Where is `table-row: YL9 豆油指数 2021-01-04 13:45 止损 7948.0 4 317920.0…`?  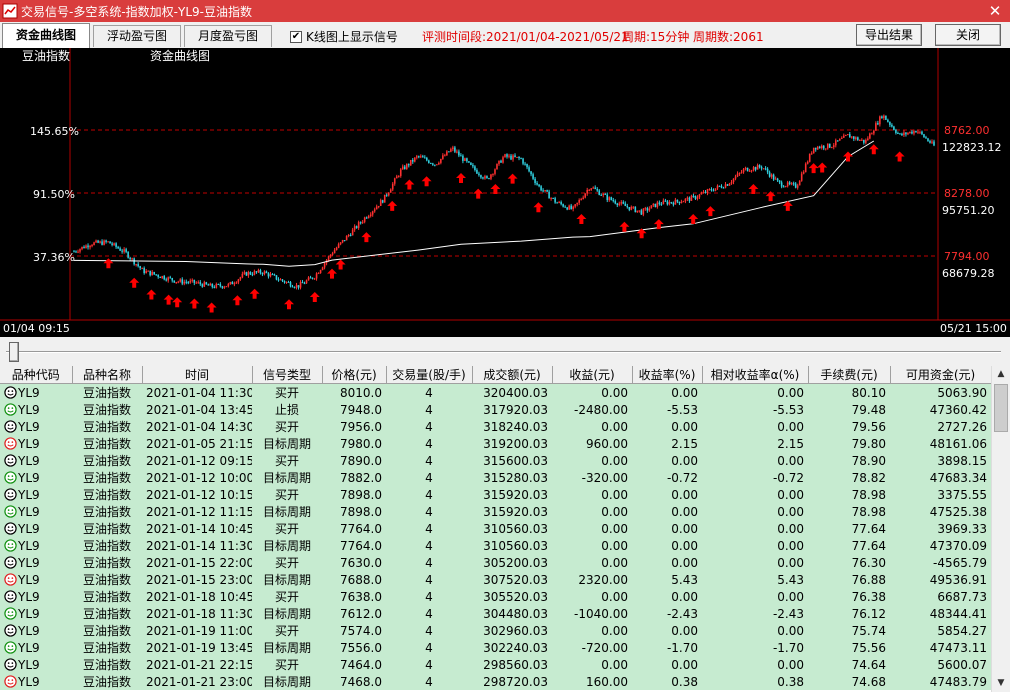
table-row: YL9 豆油指数 2021-01-04 13:45 止损 7948.0 4 317920.0… is located at coordinates (495, 409).